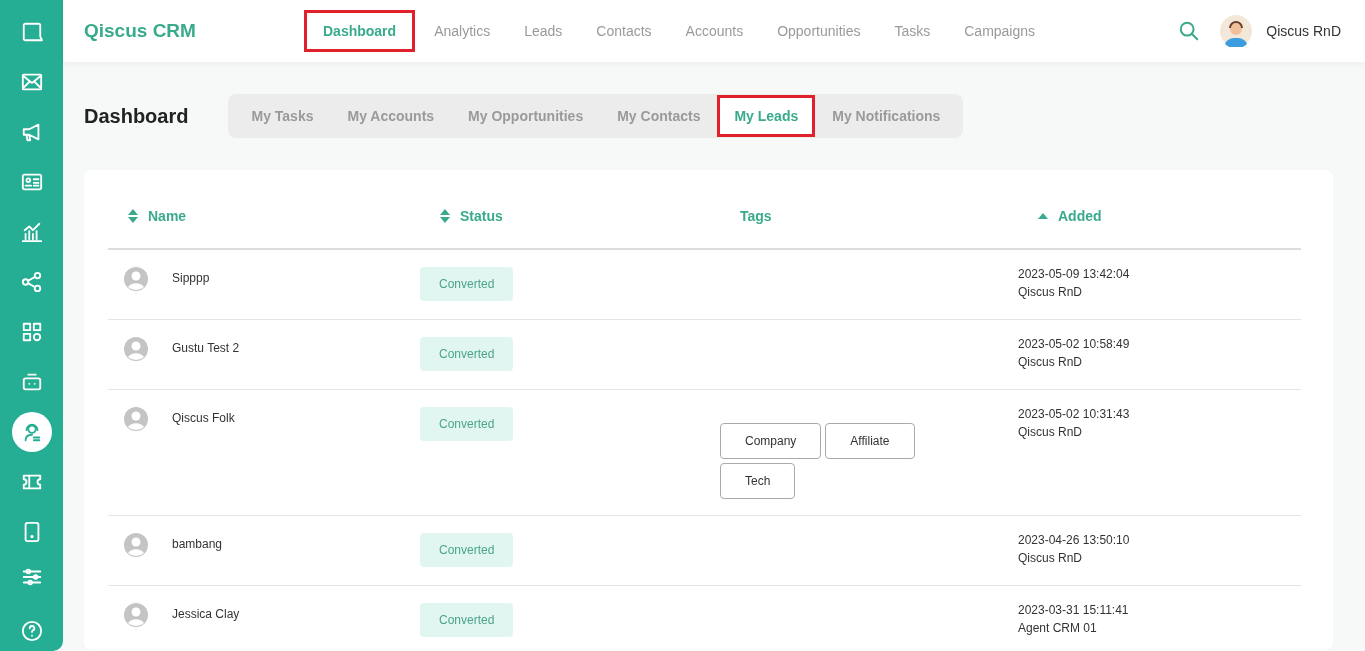  Describe the element at coordinates (136, 116) in the screenshot. I see `page-title: Dashboard` at that location.